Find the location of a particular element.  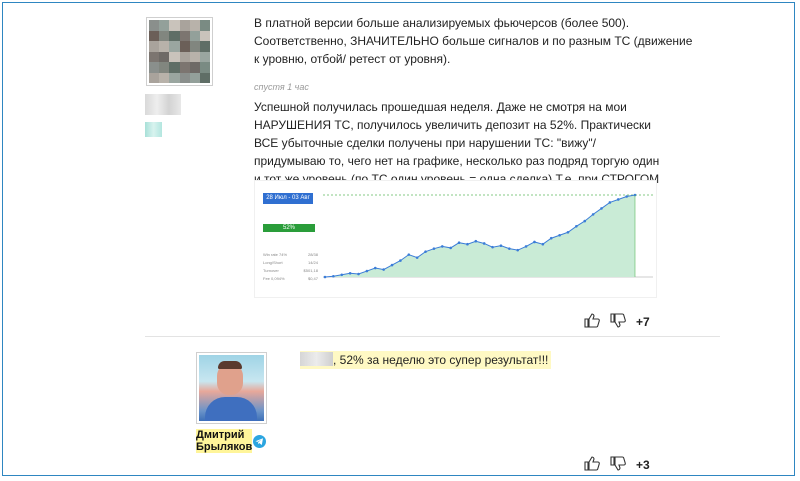

reply-actions: +3 is located at coordinates (617, 465).